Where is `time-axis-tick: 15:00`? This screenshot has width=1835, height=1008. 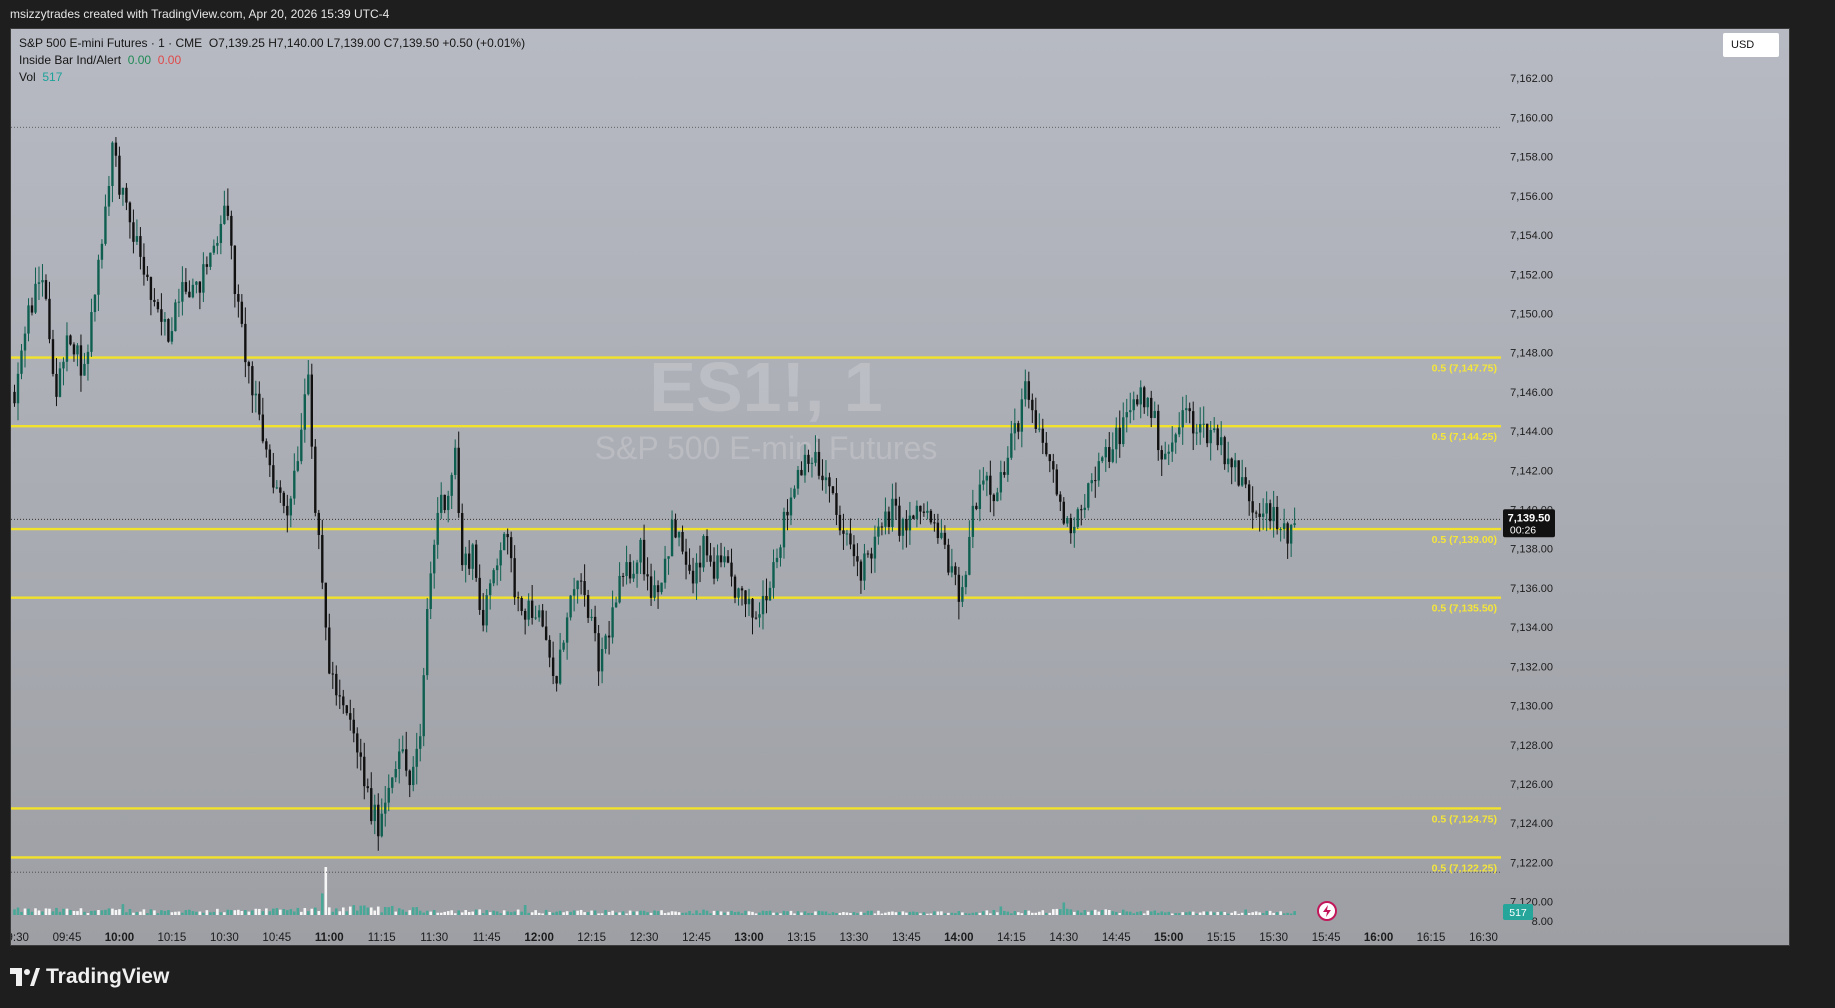
time-axis-tick: 15:00 is located at coordinates (1168, 938).